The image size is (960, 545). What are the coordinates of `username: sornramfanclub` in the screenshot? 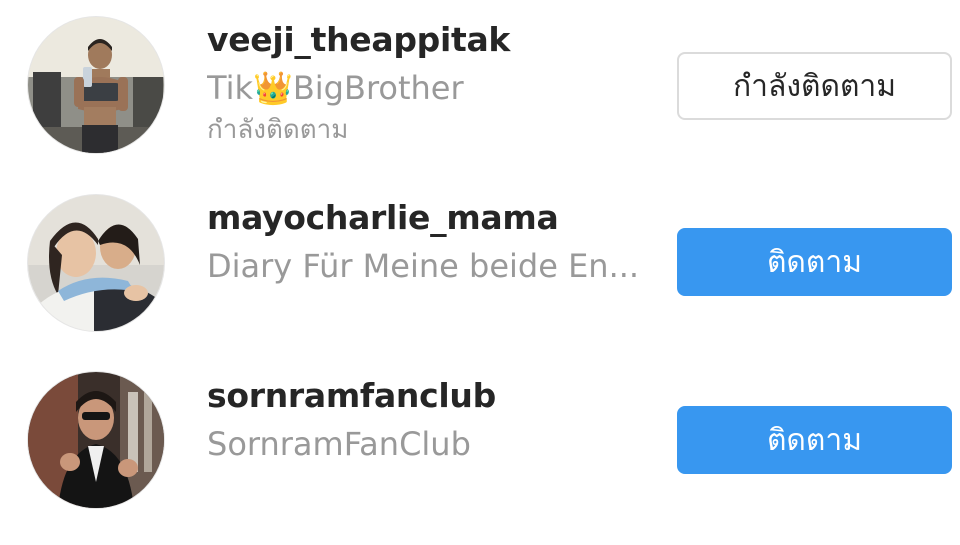 It's located at (432, 396).